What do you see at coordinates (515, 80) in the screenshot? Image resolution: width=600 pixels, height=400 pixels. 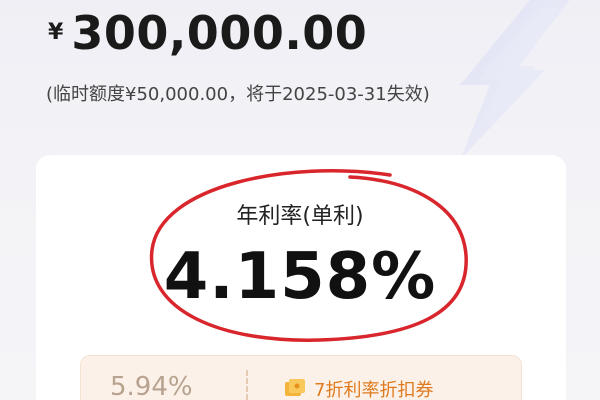 I see `lightning-bolt-icon` at bounding box center [515, 80].